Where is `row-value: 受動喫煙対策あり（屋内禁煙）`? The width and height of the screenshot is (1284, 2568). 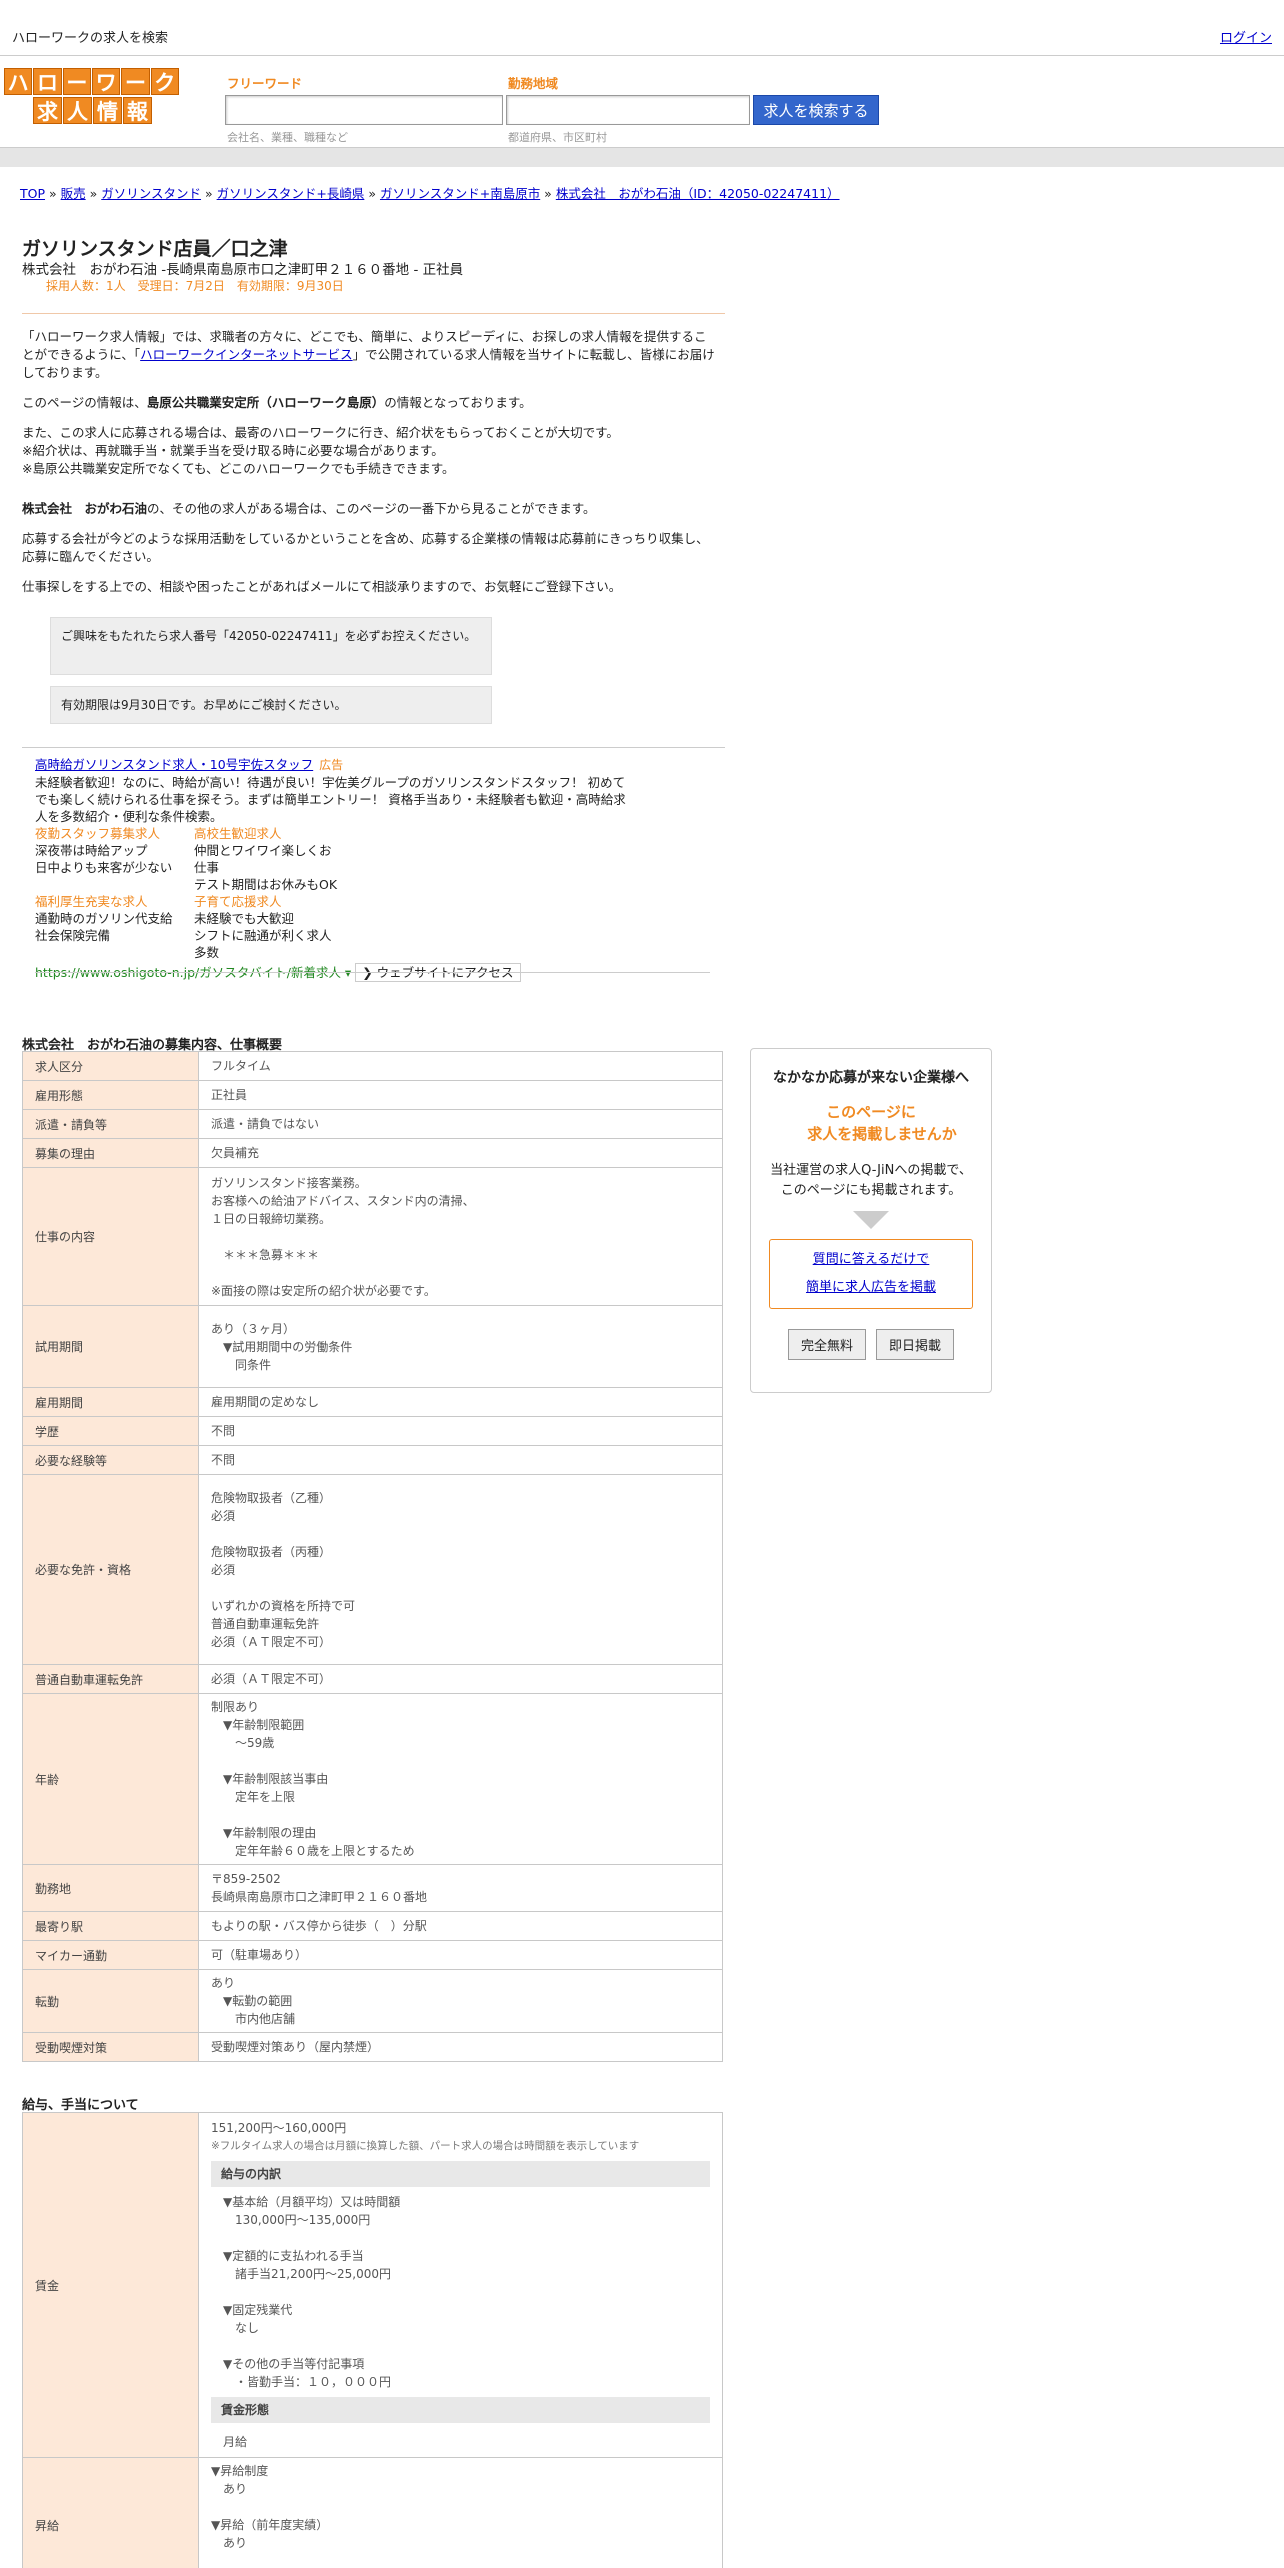
row-value: 受動喫煙対策あり（屋内禁煙） is located at coordinates (460, 2047).